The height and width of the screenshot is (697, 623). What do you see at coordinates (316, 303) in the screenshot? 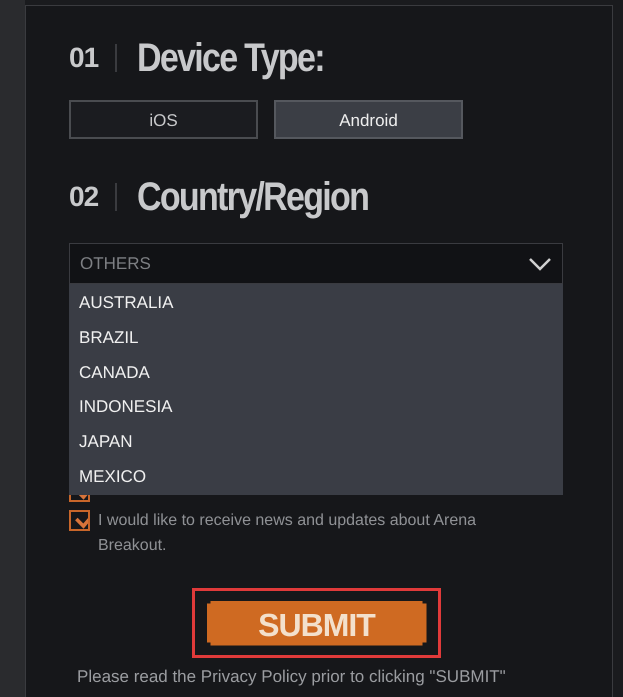
I see `dropdown-option: AUSTRALIA` at bounding box center [316, 303].